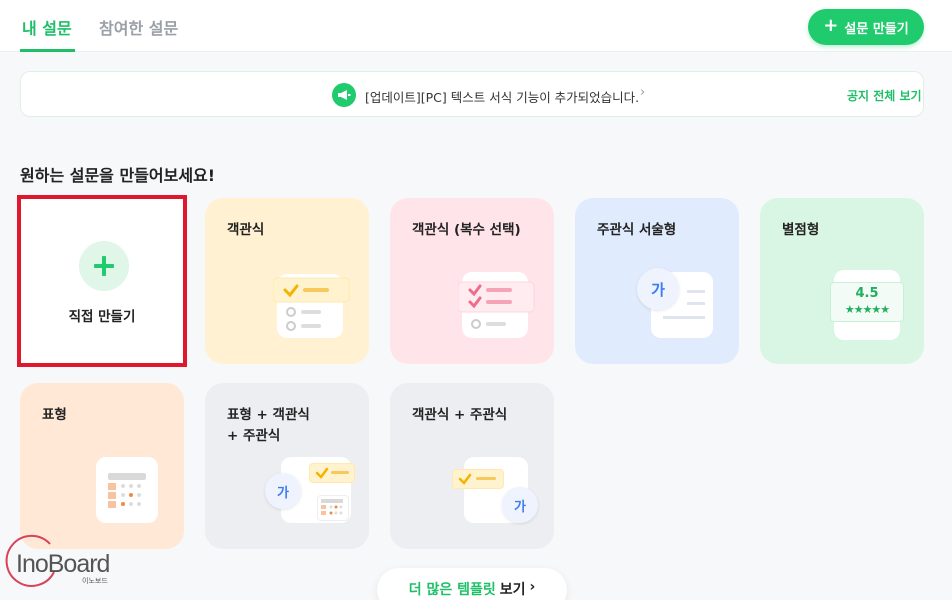  I want to click on mixed-answer-icon: 가, so click(500, 491).